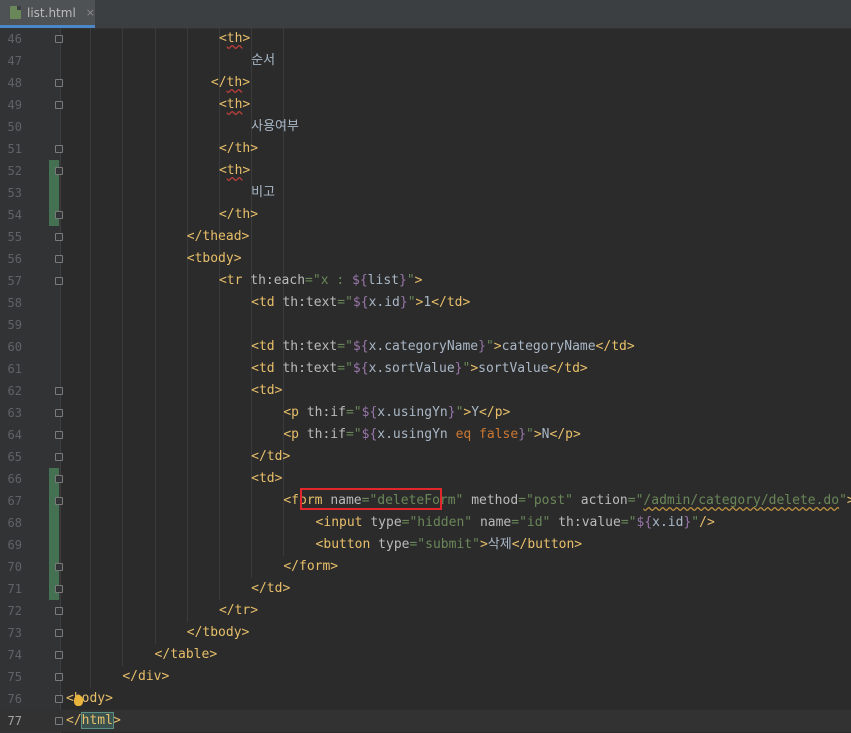  Describe the element at coordinates (425, 303) in the screenshot. I see `code-line: 58 <td th:text="${x.id}">1</td>` at that location.